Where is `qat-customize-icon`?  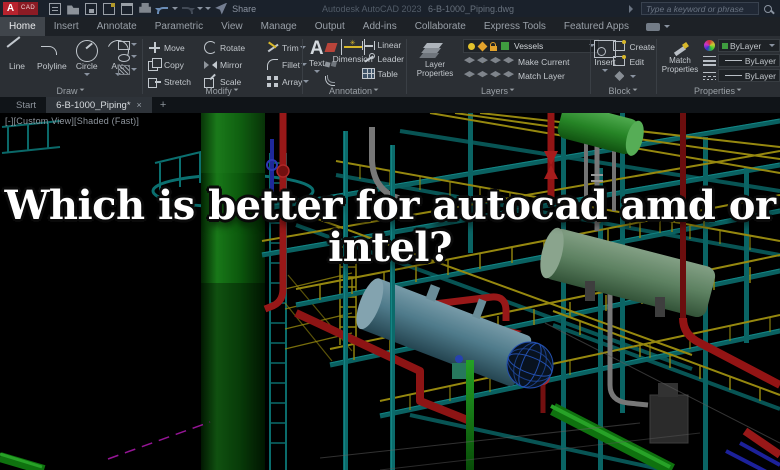 qat-customize-icon is located at coordinates (208, 9).